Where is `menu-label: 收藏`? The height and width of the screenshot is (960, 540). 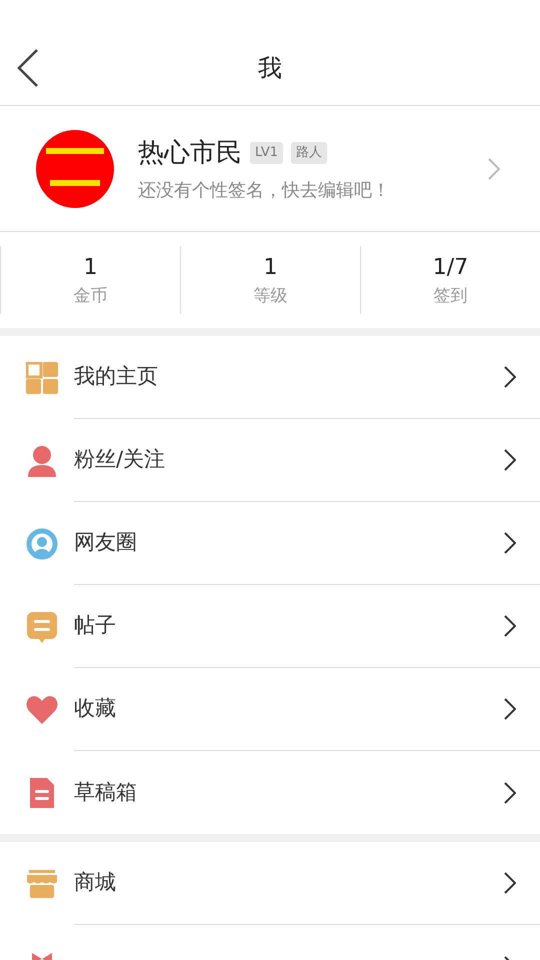 menu-label: 收藏 is located at coordinates (95, 708).